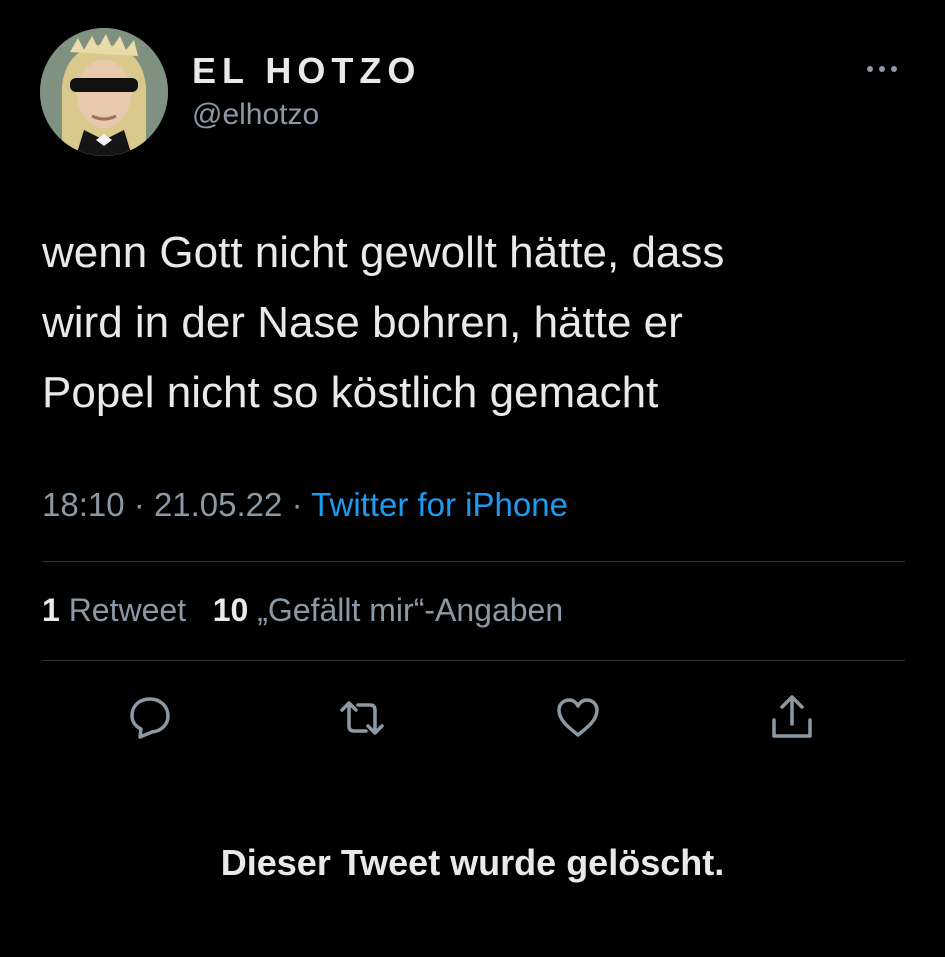 The image size is (945, 957). What do you see at coordinates (305, 505) in the screenshot?
I see `tweet-meta: 18:10 · 21.05.22 · Twitter for iPhone` at bounding box center [305, 505].